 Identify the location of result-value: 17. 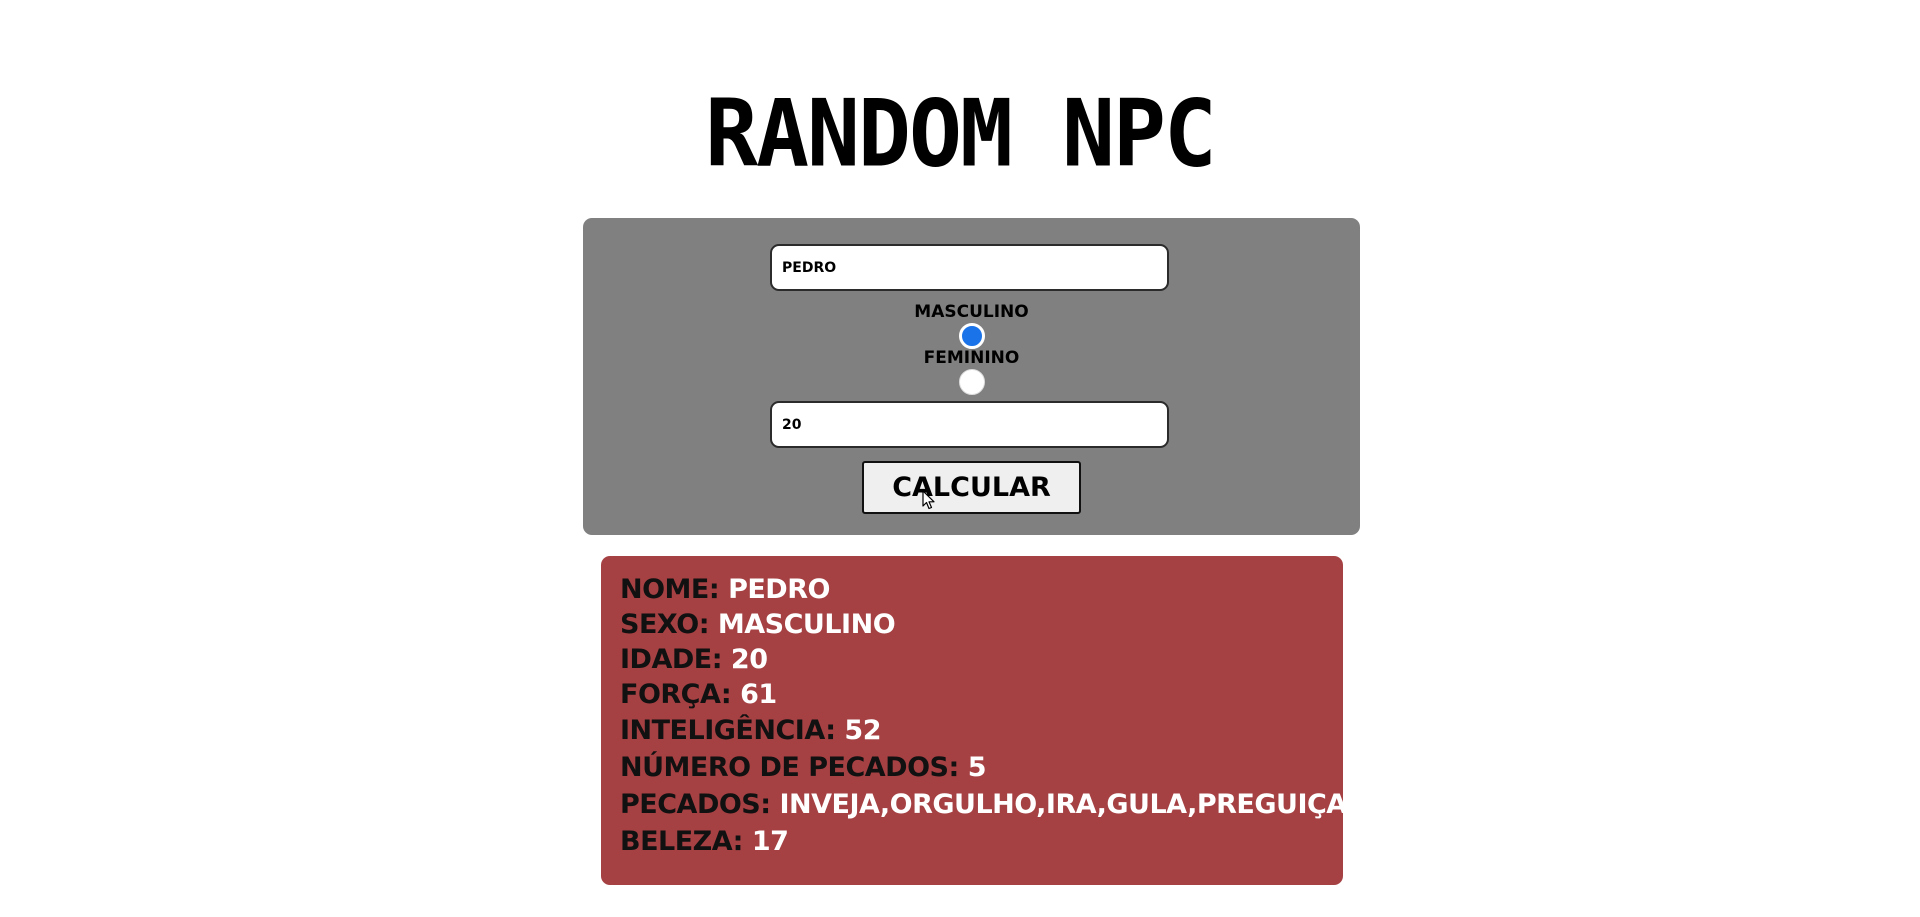
(770, 841).